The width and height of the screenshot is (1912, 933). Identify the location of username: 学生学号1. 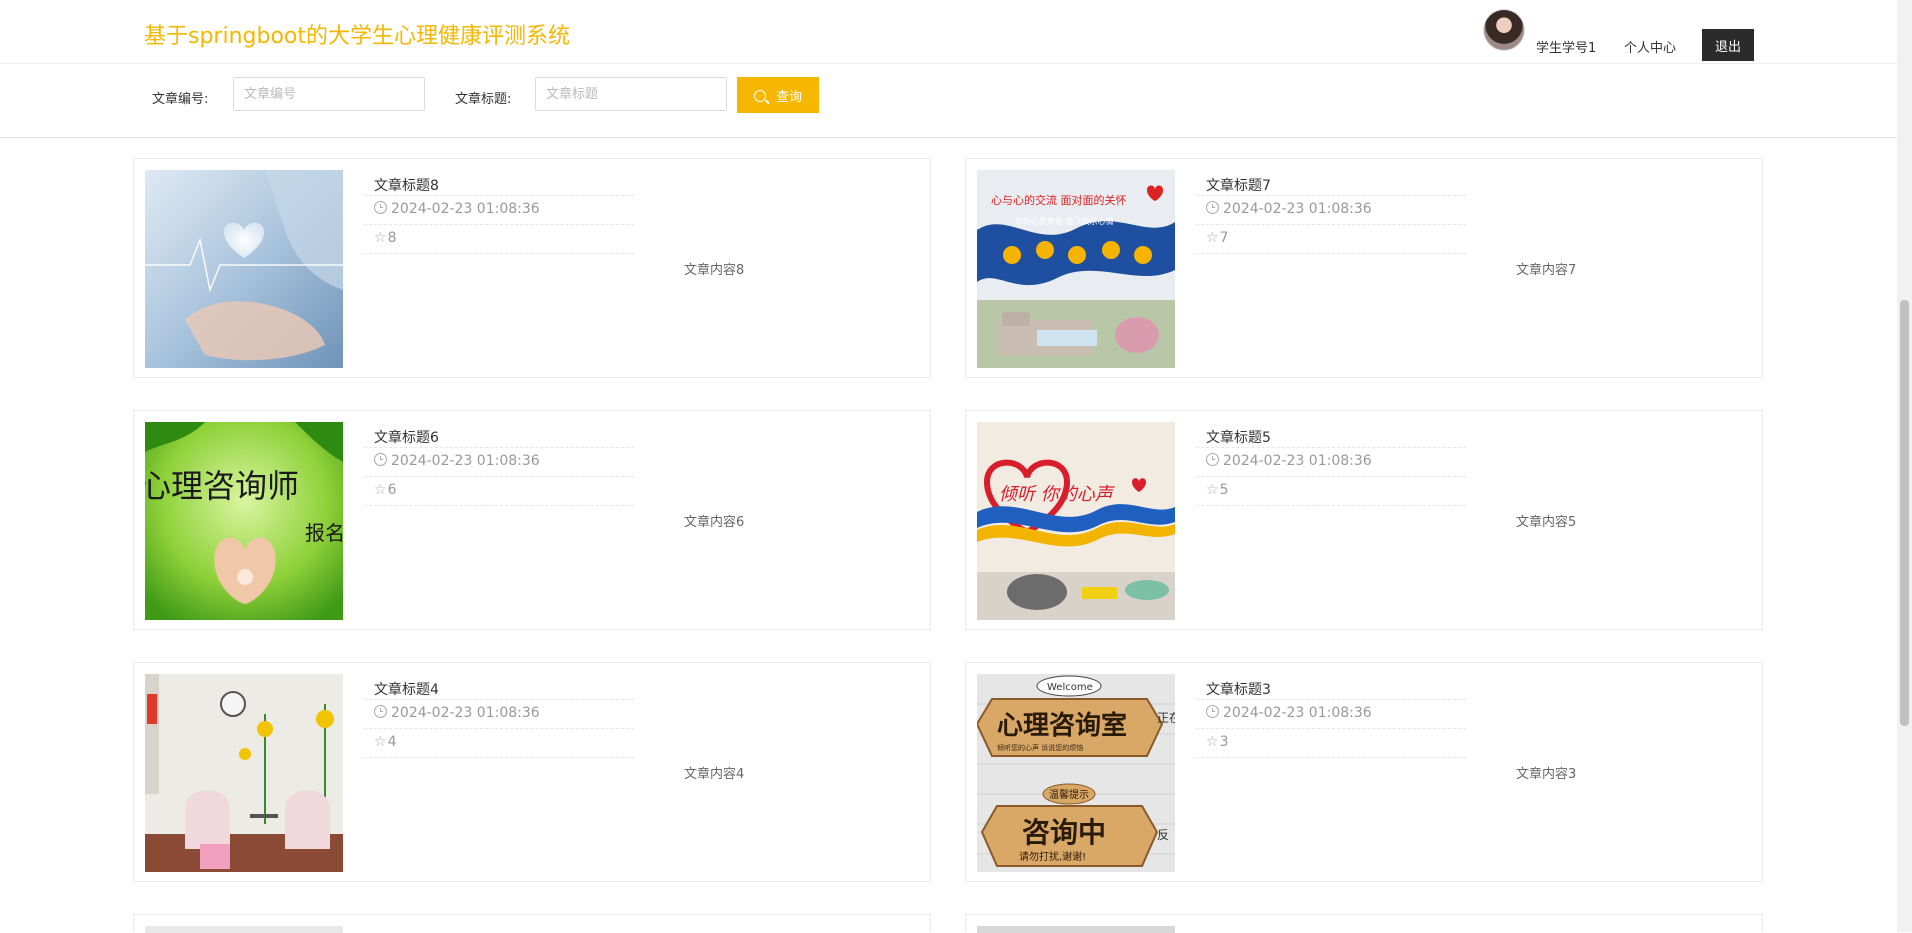
(1566, 48).